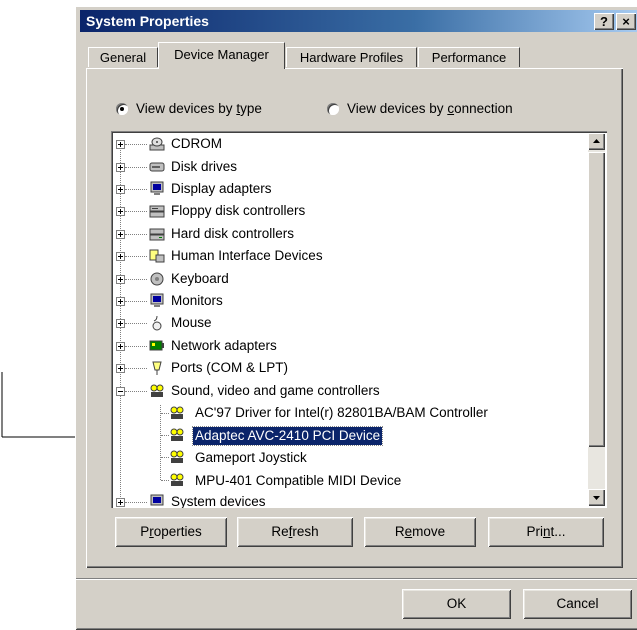  Describe the element at coordinates (157, 368) in the screenshot. I see `port-icon` at that location.